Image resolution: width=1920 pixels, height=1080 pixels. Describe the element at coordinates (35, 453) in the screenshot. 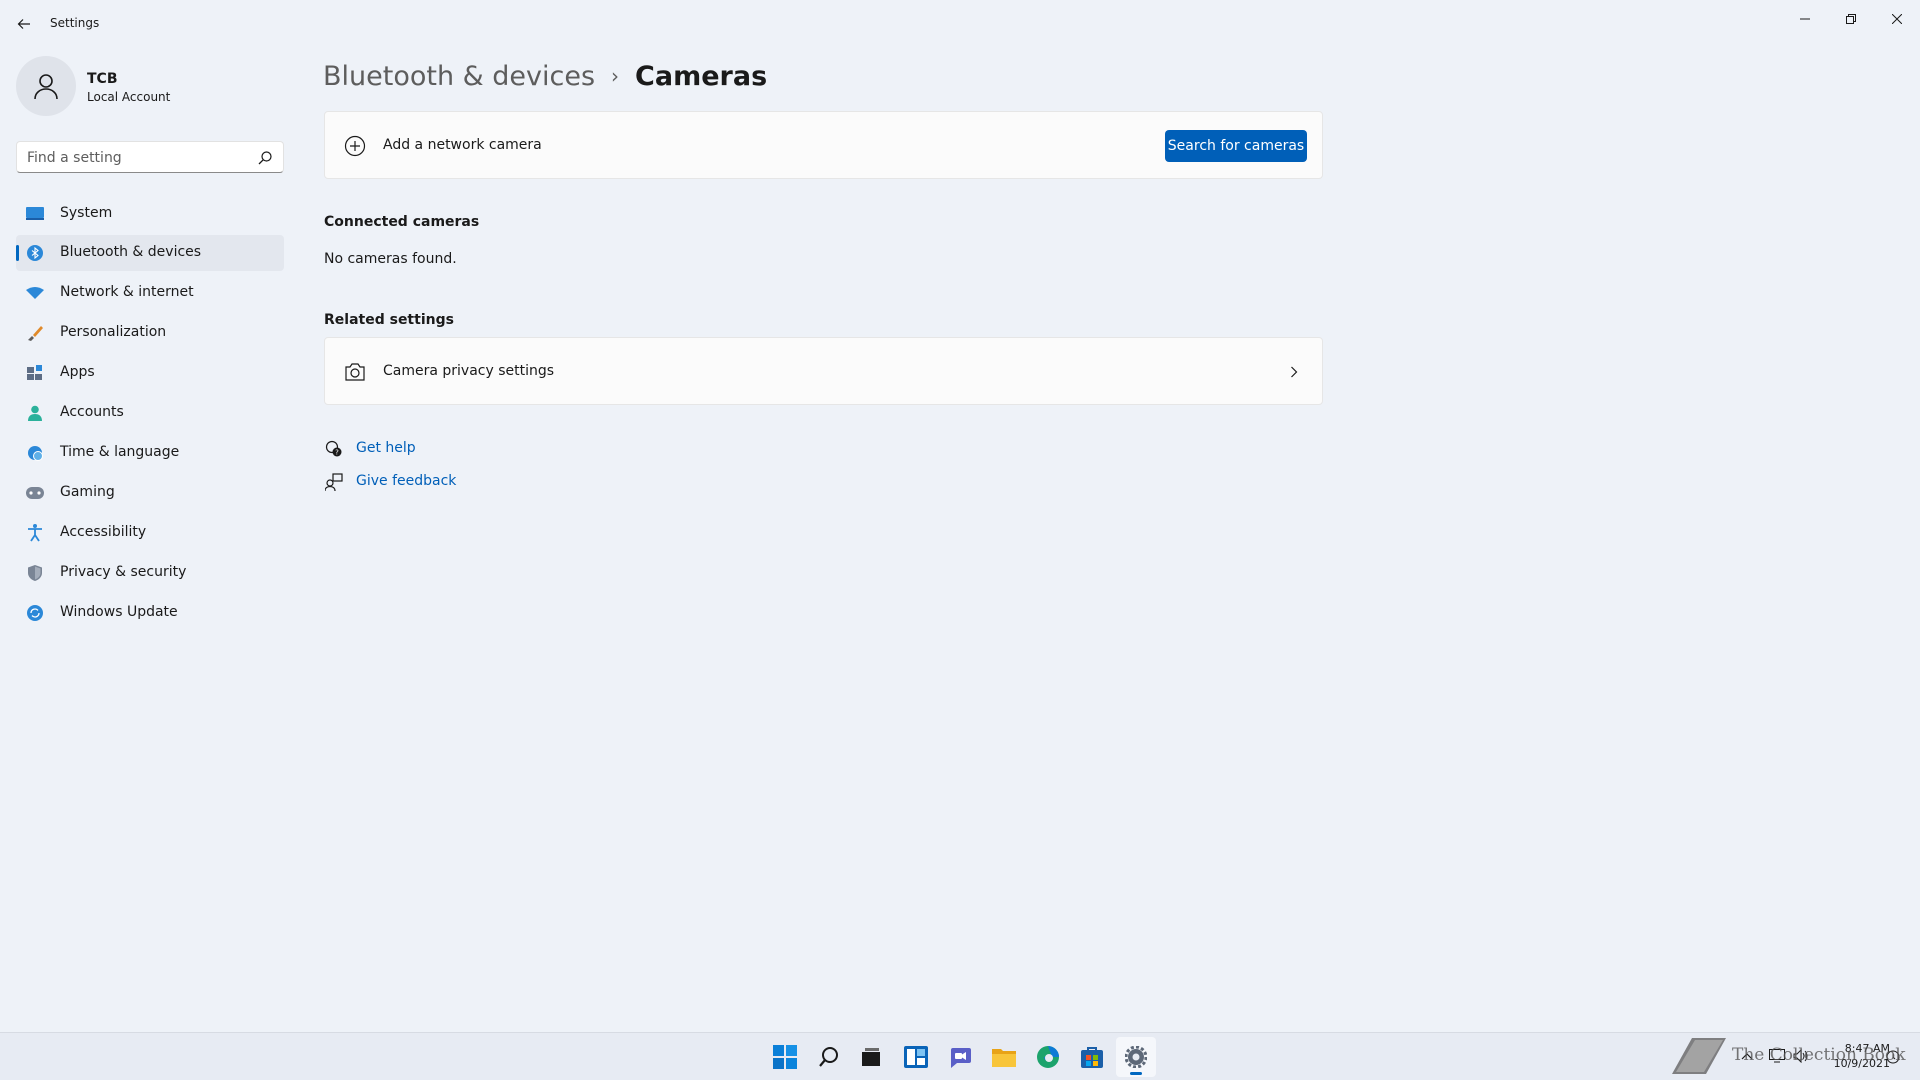

I see `globe-clock-icon` at that location.